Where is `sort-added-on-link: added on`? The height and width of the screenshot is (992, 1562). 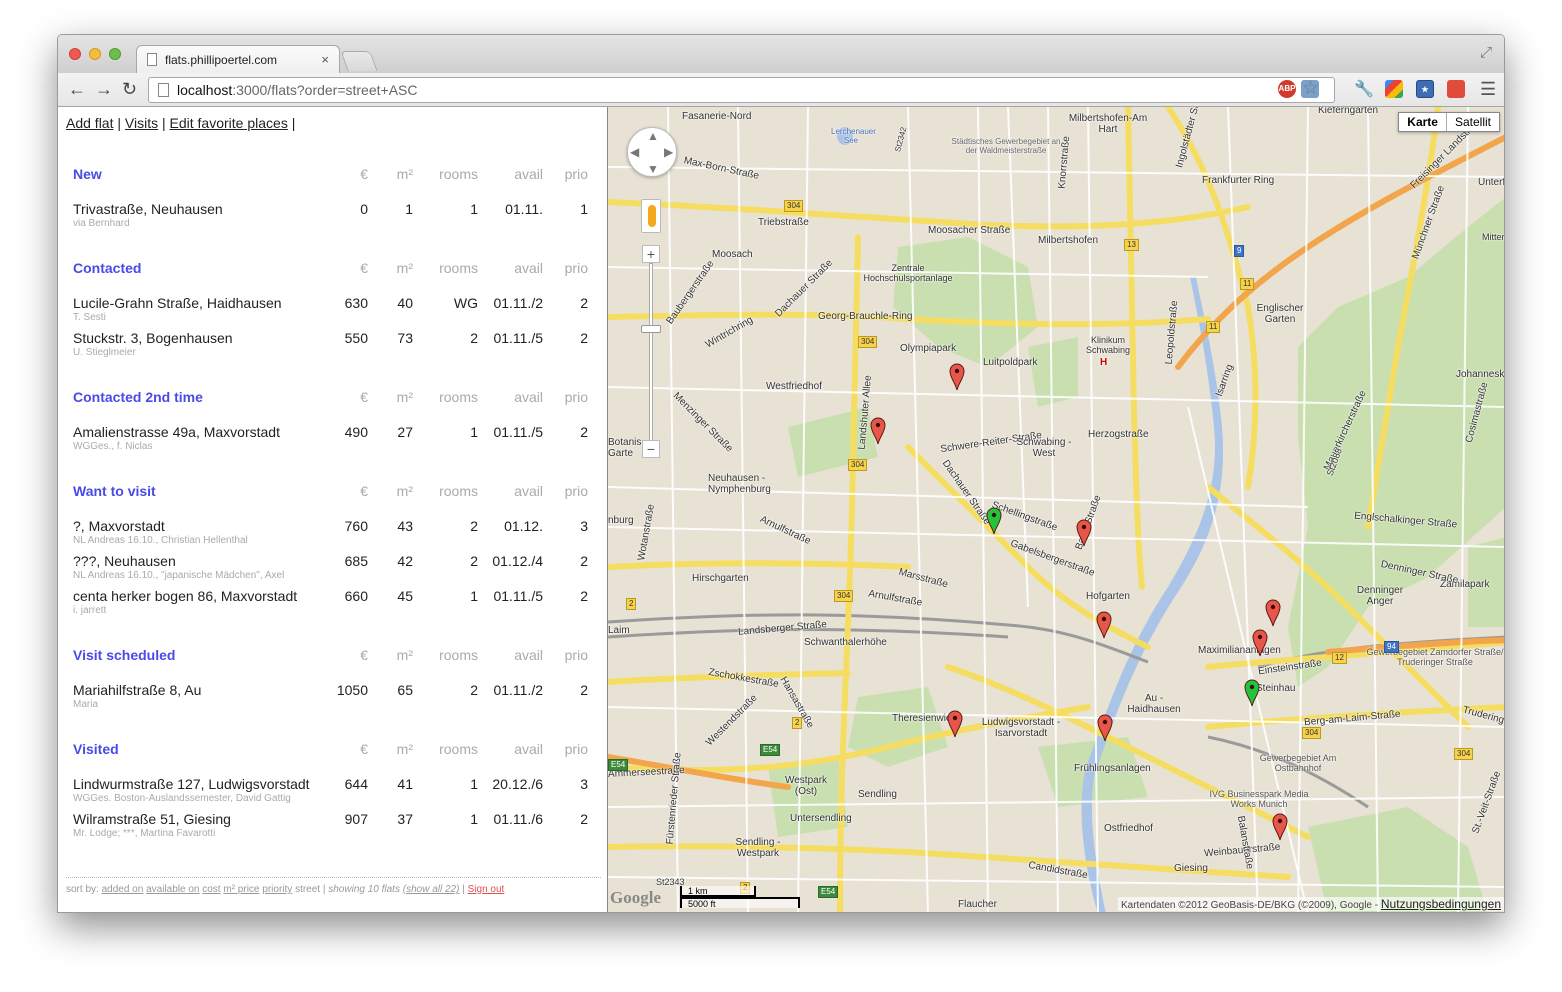 sort-added-on-link: added on is located at coordinates (123, 889).